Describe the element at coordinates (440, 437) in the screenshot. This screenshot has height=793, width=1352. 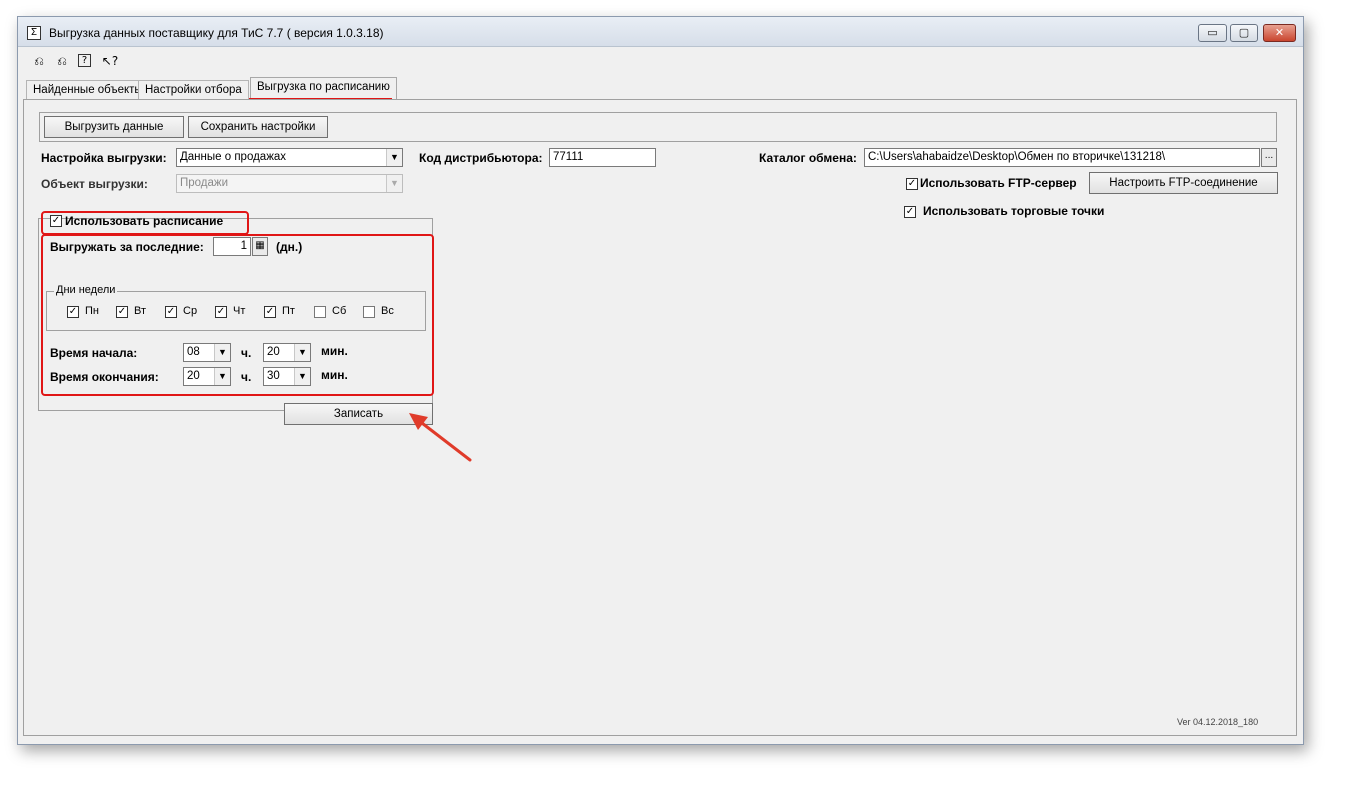
I see `annotation-arrow-icon` at that location.